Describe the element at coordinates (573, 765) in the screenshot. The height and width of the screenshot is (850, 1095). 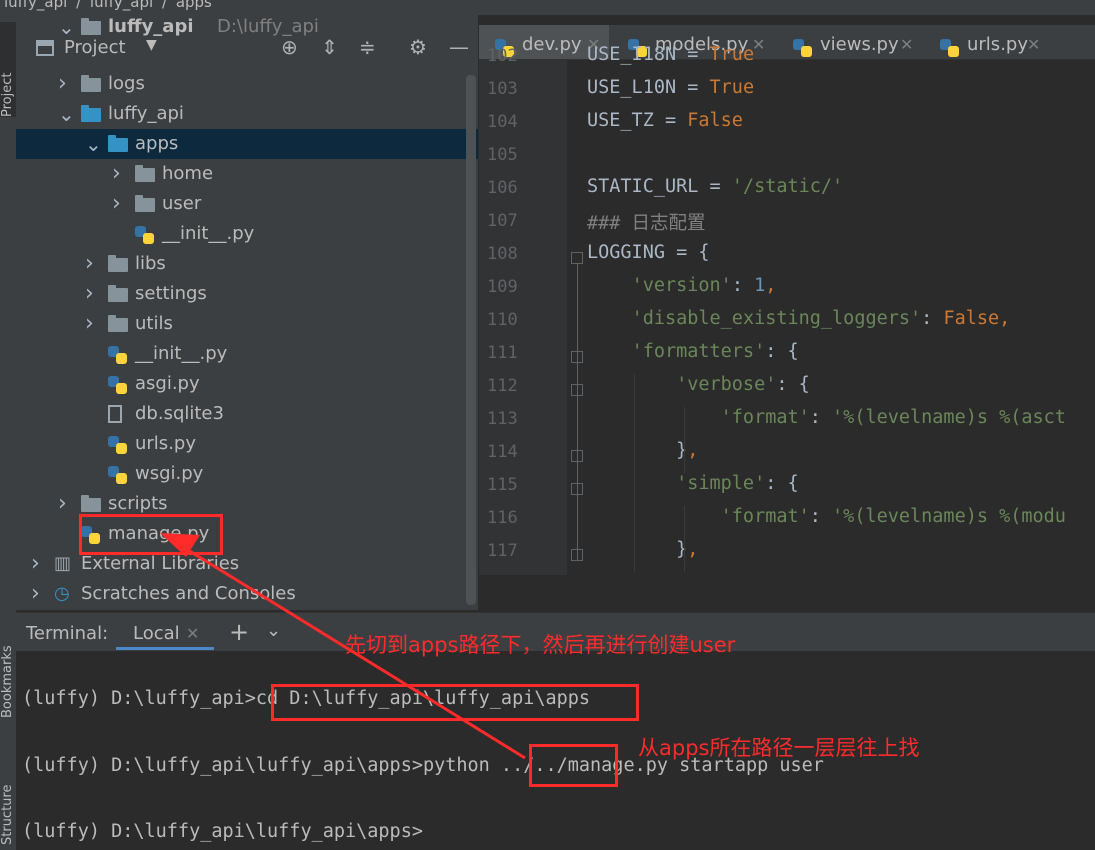
I see `highlight-relative-path` at that location.